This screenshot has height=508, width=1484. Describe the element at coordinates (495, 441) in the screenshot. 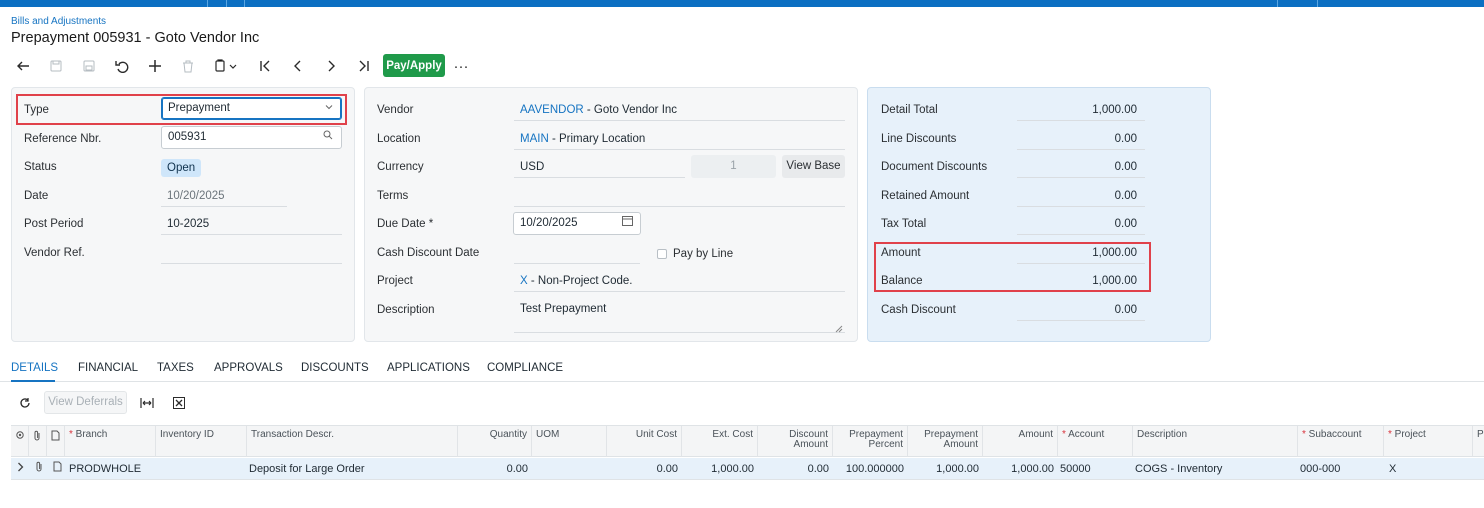

I see `column-header-quantity: Quantity` at that location.